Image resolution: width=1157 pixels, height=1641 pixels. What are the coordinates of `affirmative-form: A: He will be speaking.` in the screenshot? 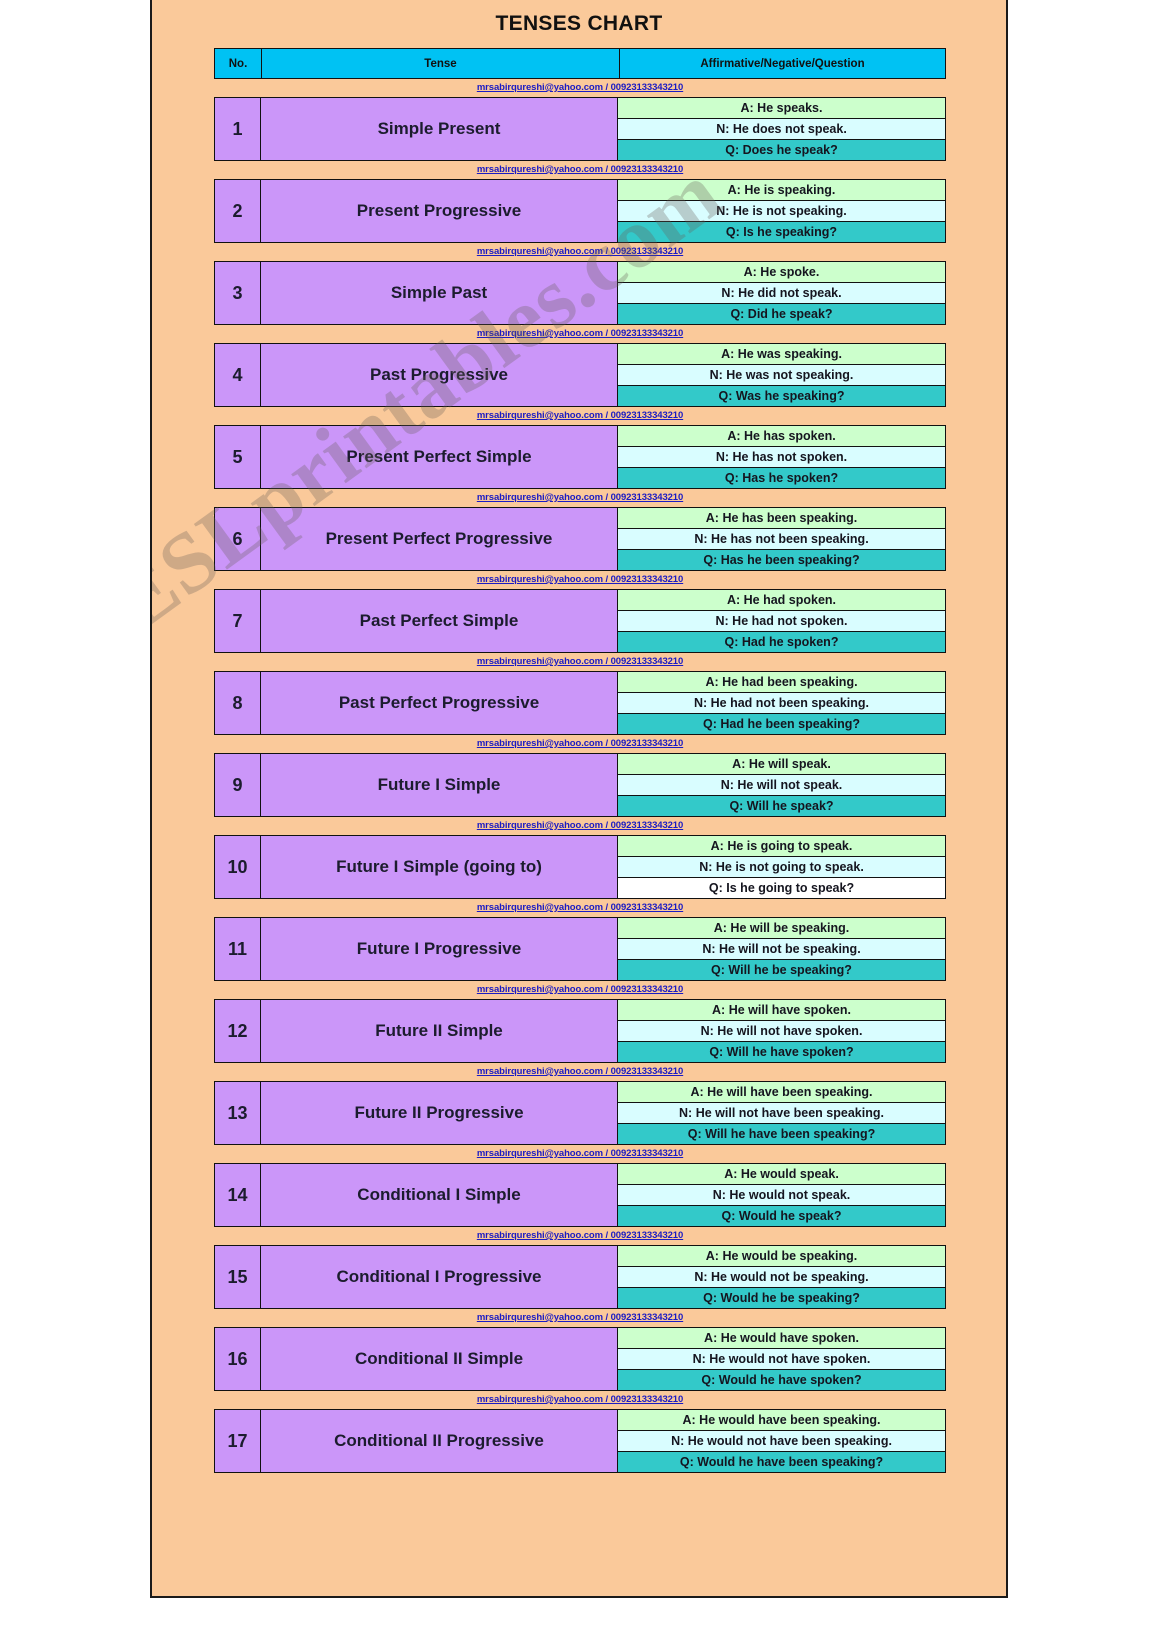 It's located at (781, 928).